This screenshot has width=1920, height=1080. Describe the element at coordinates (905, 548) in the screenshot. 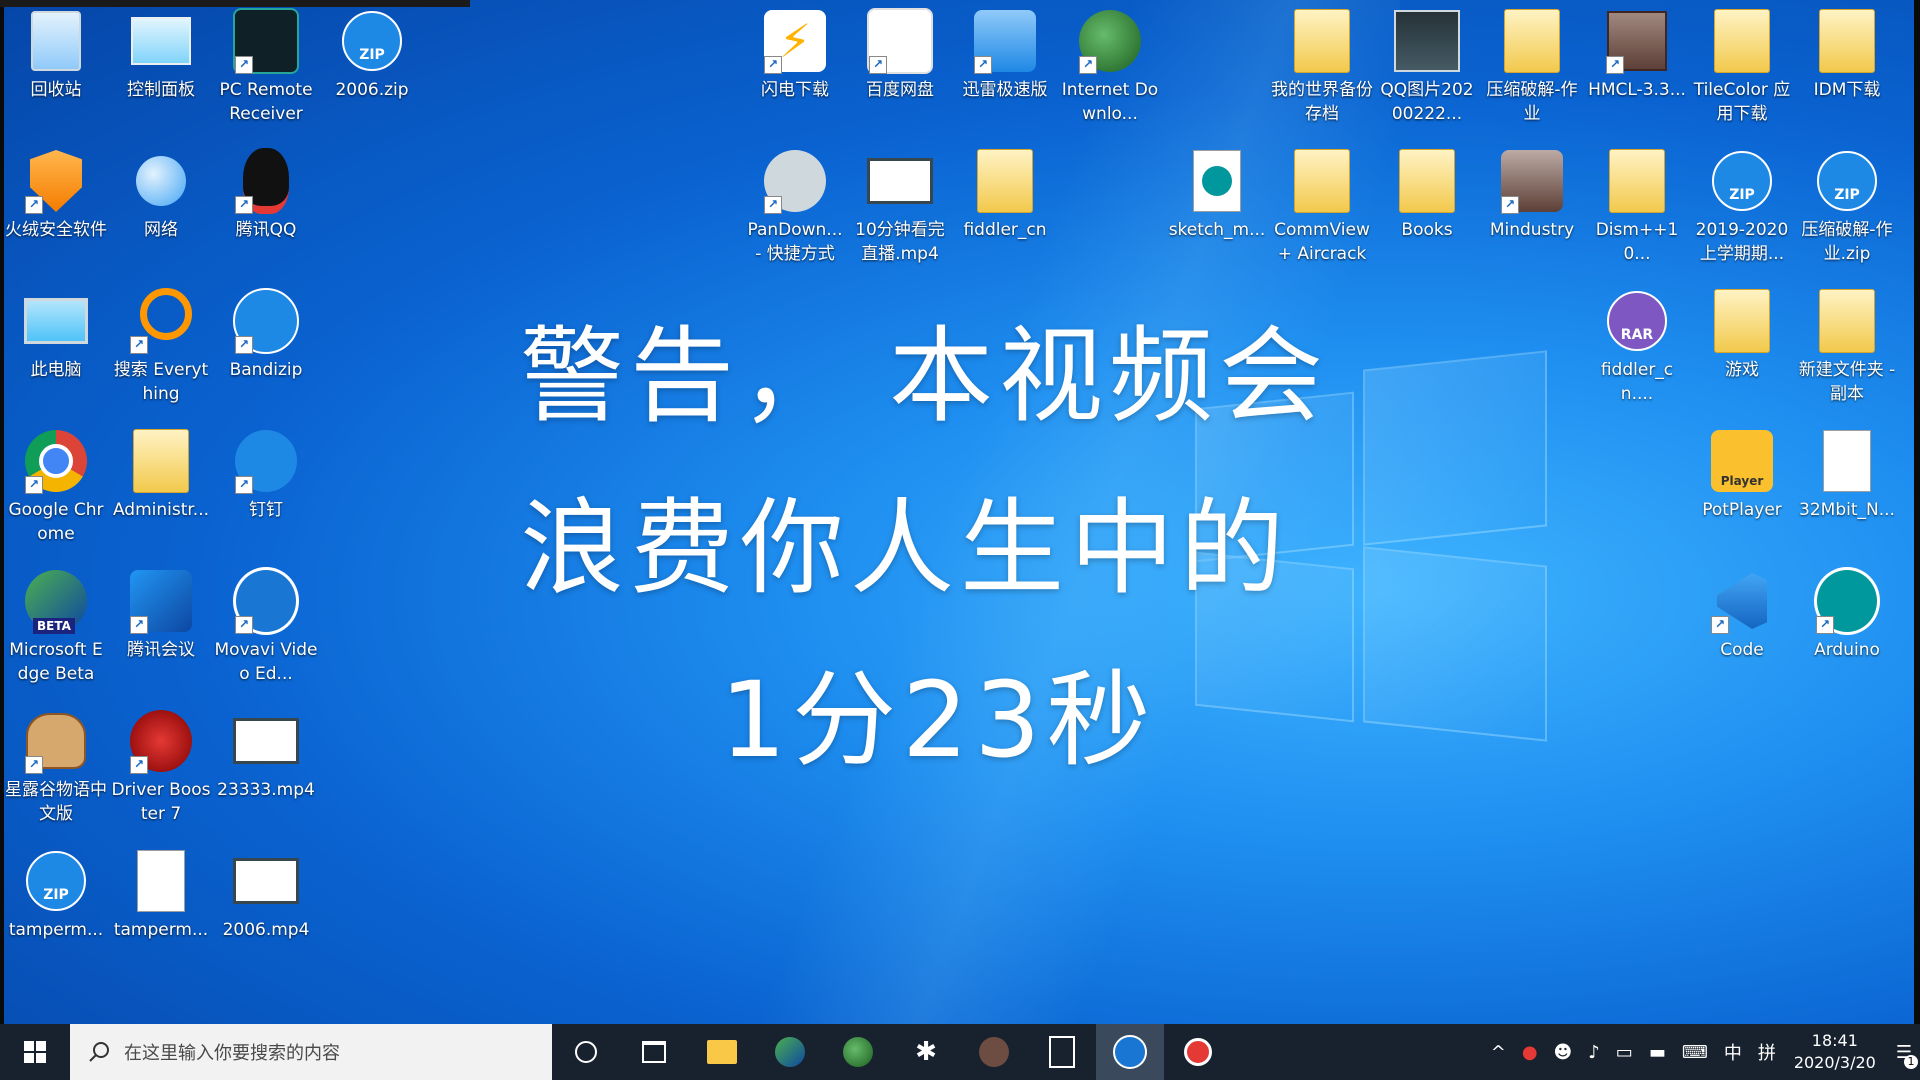

I see `warning-line-2: 浪费你人生中的` at that location.